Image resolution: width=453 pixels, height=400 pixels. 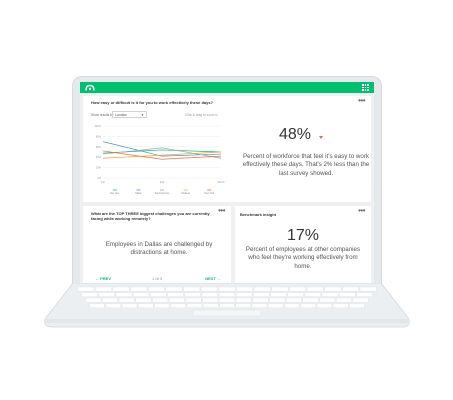 What do you see at coordinates (99, 168) in the screenshot?
I see `y-tick-label: 20%` at bounding box center [99, 168].